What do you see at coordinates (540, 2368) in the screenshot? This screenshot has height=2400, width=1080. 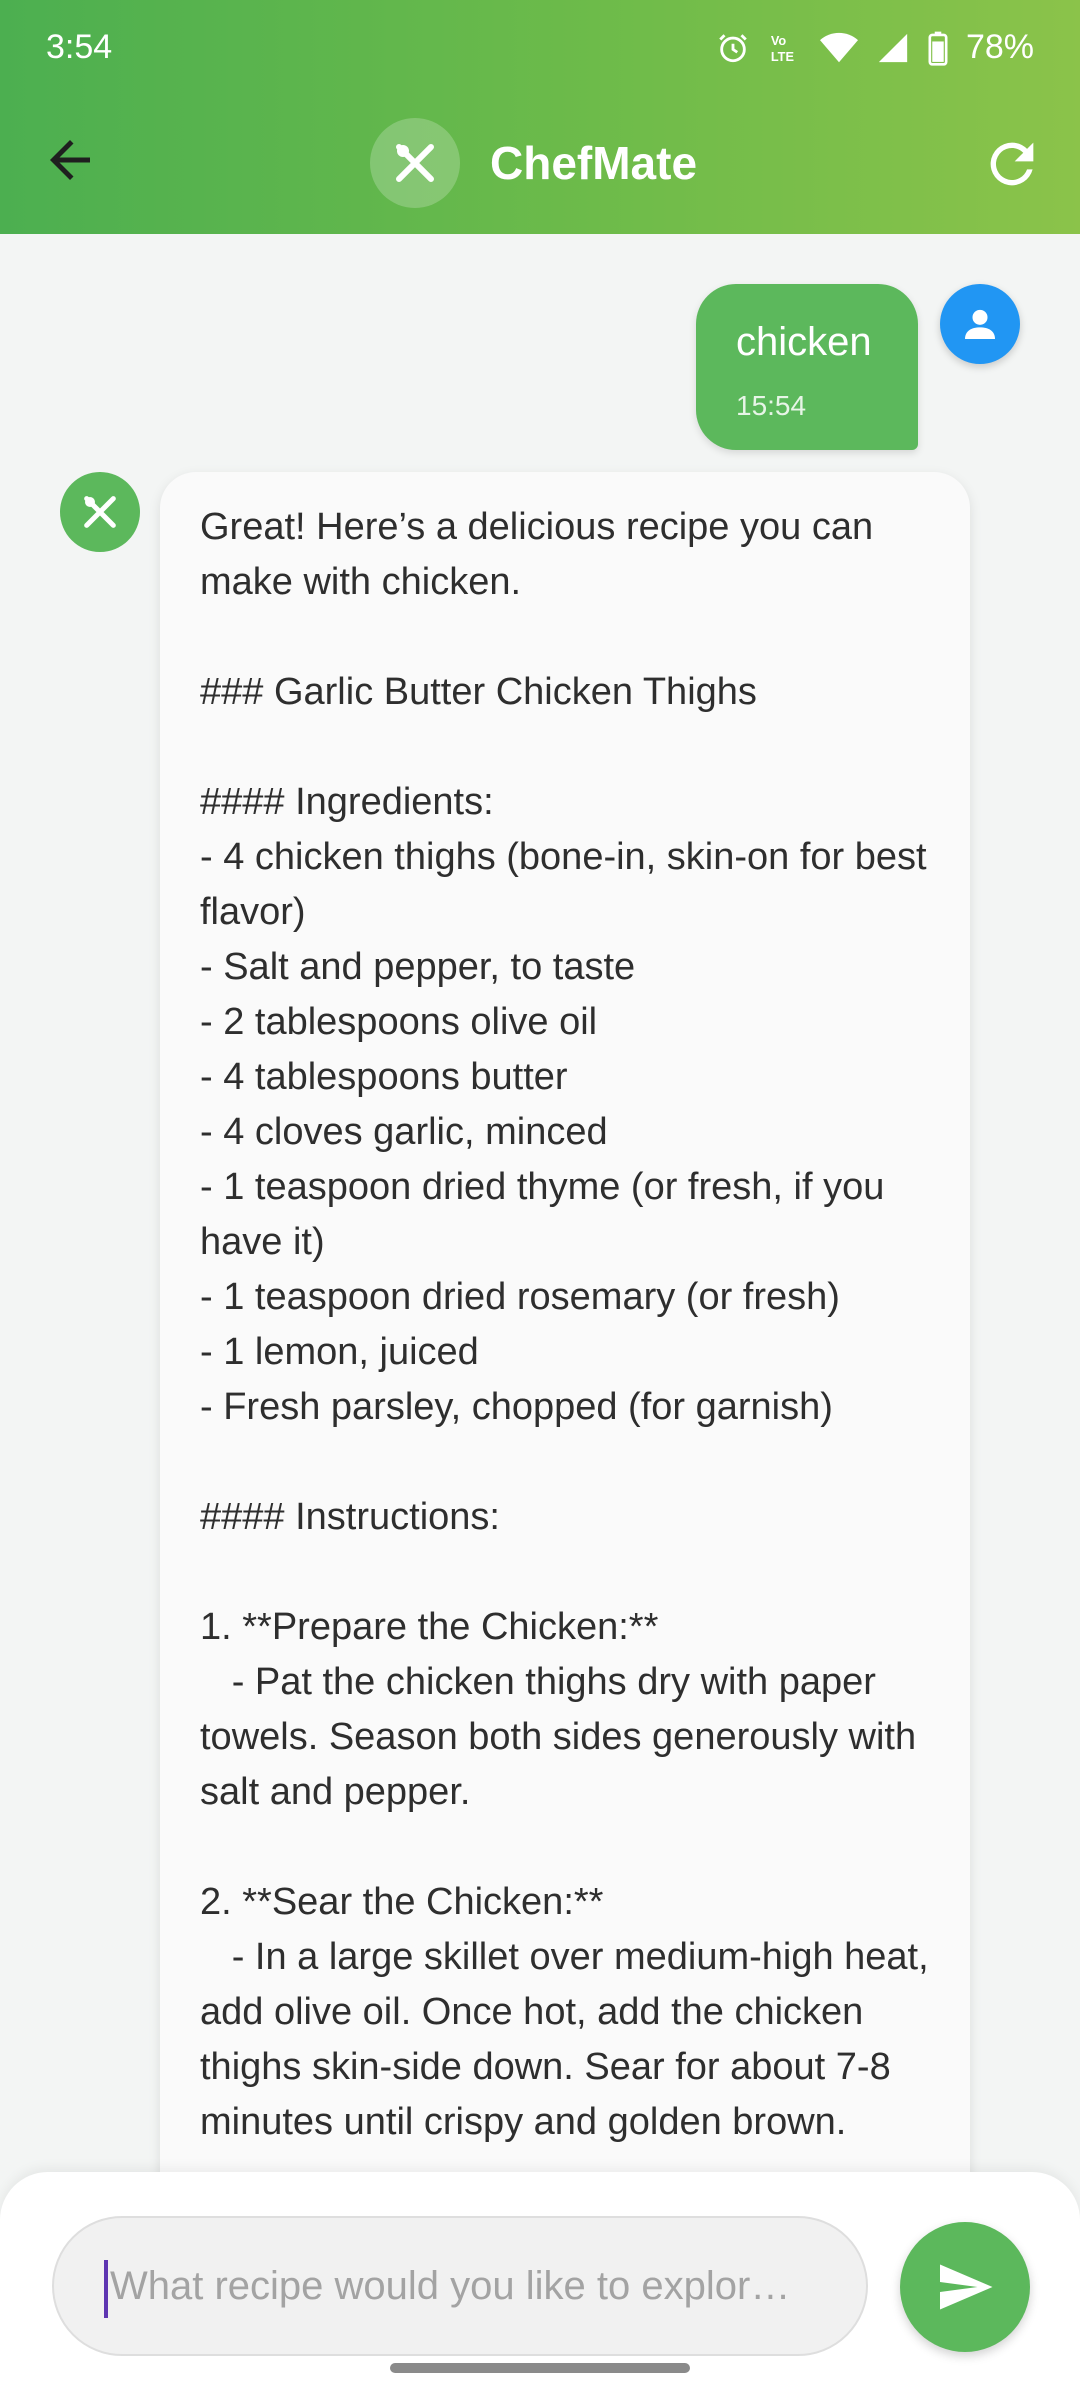 I see `home-indicator` at bounding box center [540, 2368].